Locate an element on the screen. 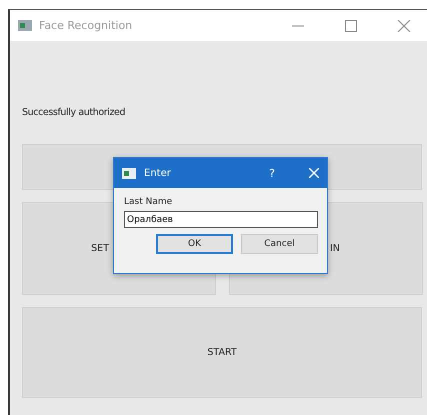 This screenshot has height=415, width=427. window-title: Face Recognition is located at coordinates (86, 25).